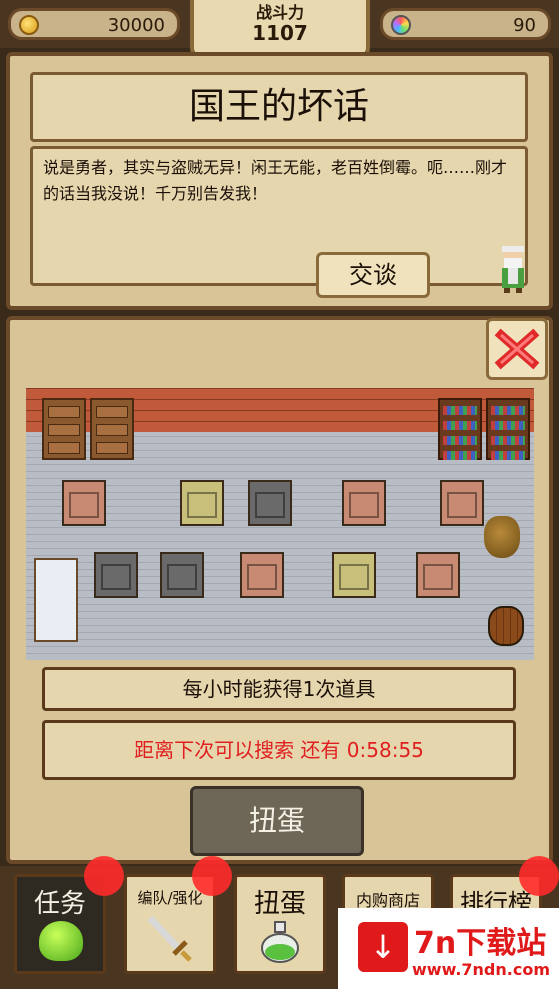  I want to click on gem-icon, so click(401, 25).